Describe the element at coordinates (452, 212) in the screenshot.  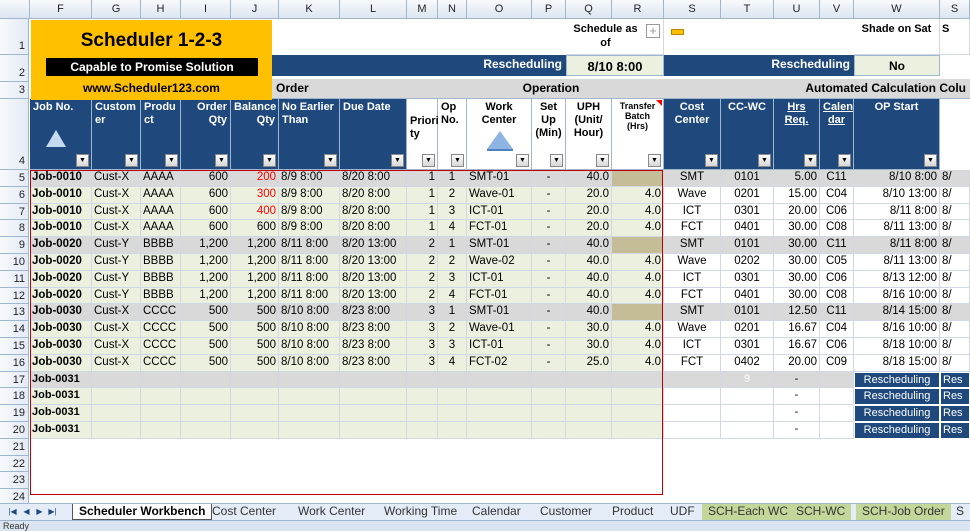
I see `cell-op: 3` at that location.